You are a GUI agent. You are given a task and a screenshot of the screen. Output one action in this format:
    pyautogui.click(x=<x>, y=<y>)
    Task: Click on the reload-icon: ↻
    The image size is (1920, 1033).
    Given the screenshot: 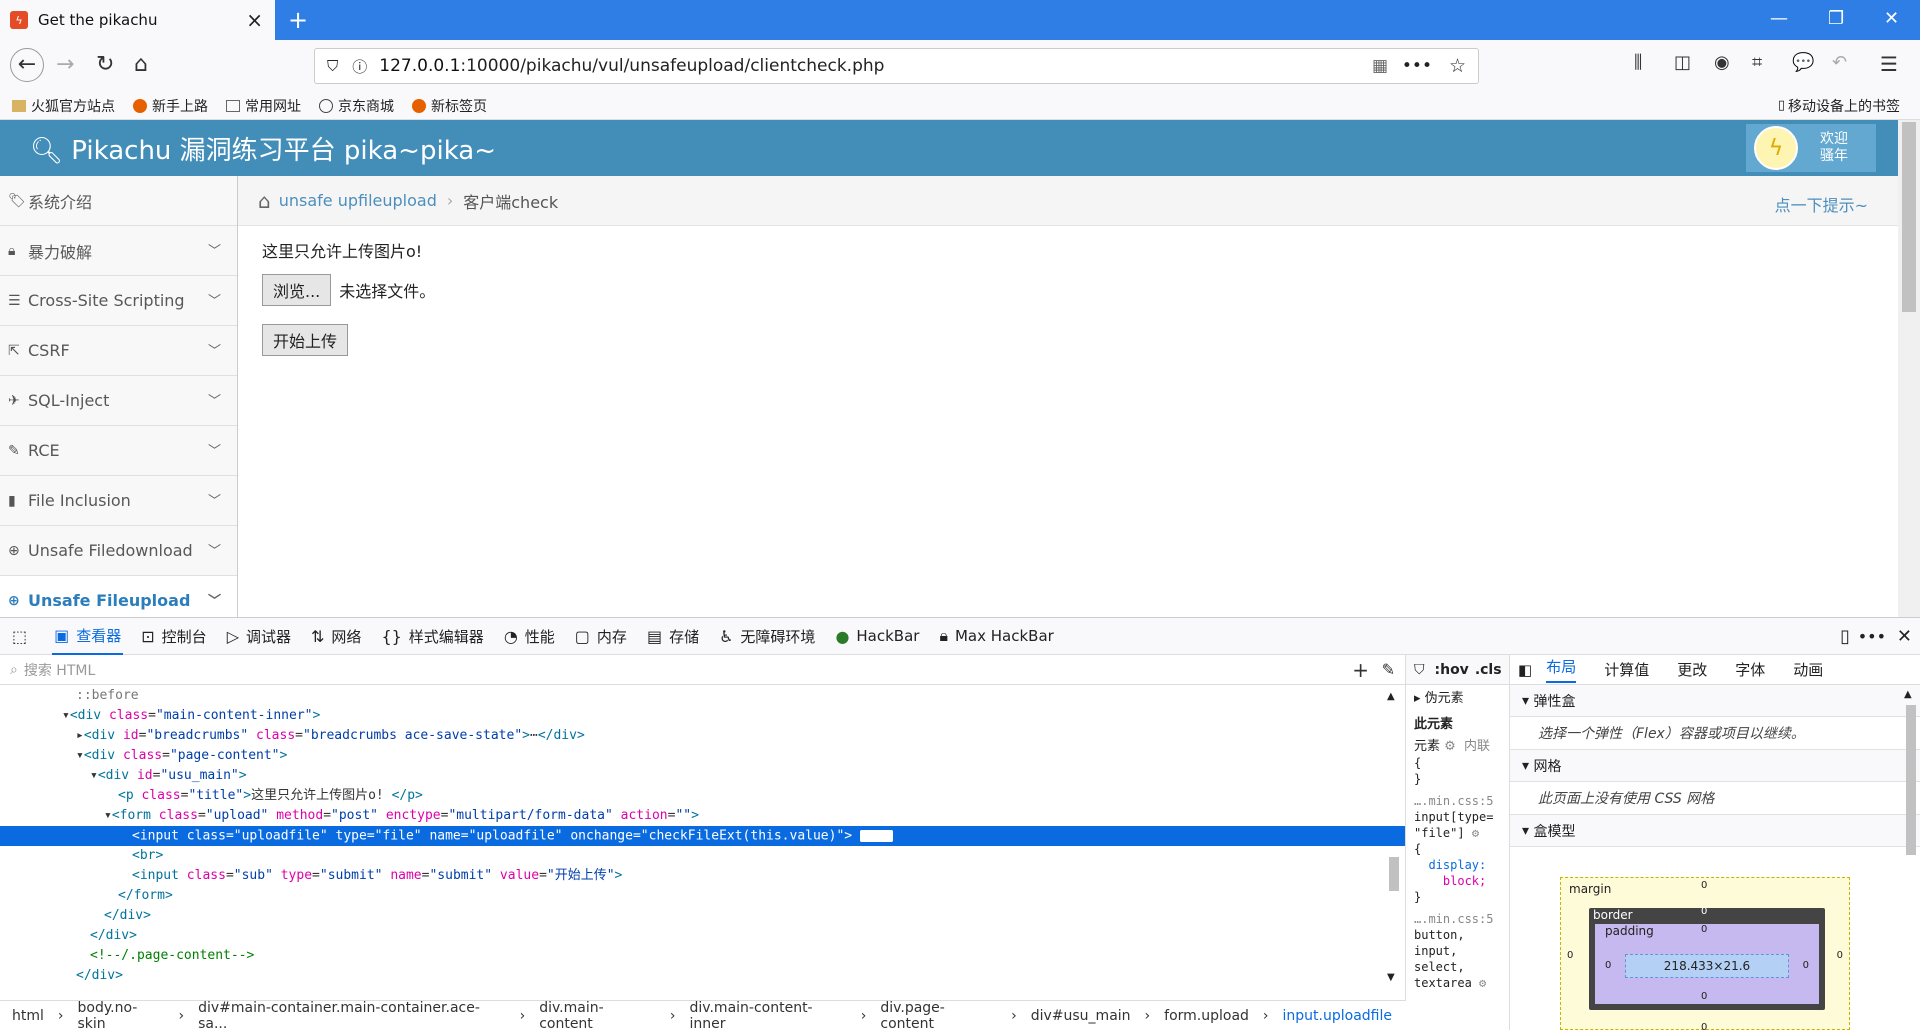 What is the action you would take?
    pyautogui.click(x=105, y=64)
    